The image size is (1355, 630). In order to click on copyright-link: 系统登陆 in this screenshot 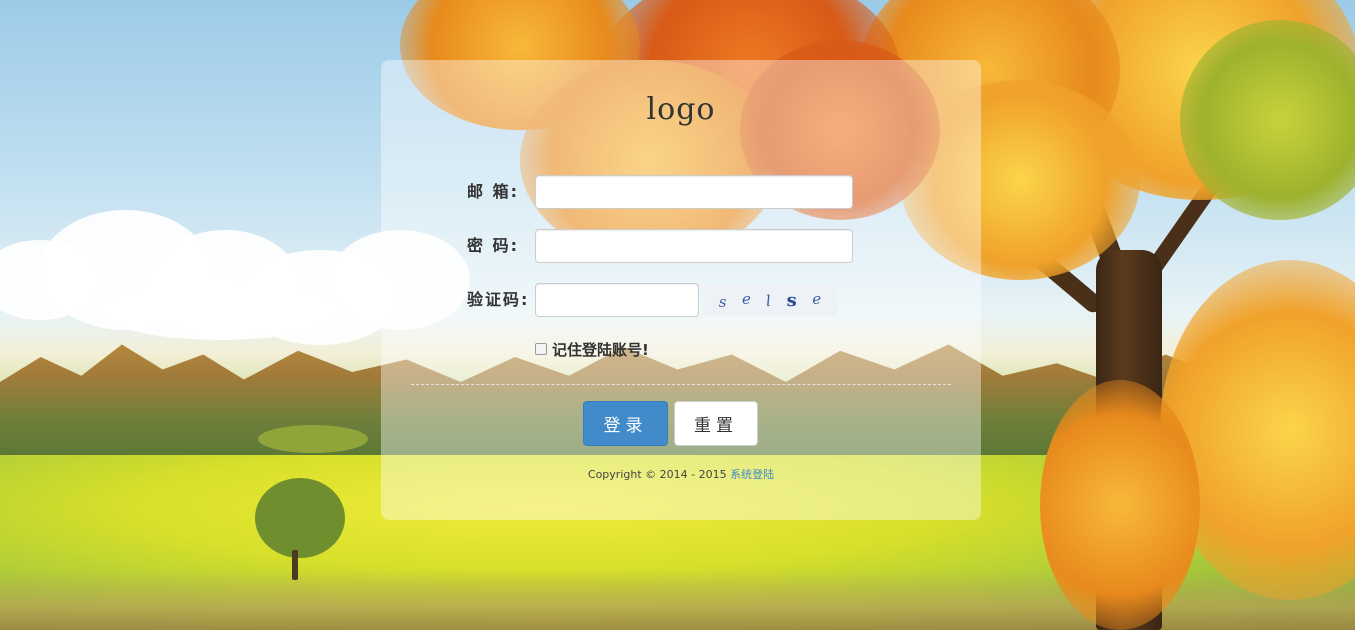, I will do `click(752, 474)`.